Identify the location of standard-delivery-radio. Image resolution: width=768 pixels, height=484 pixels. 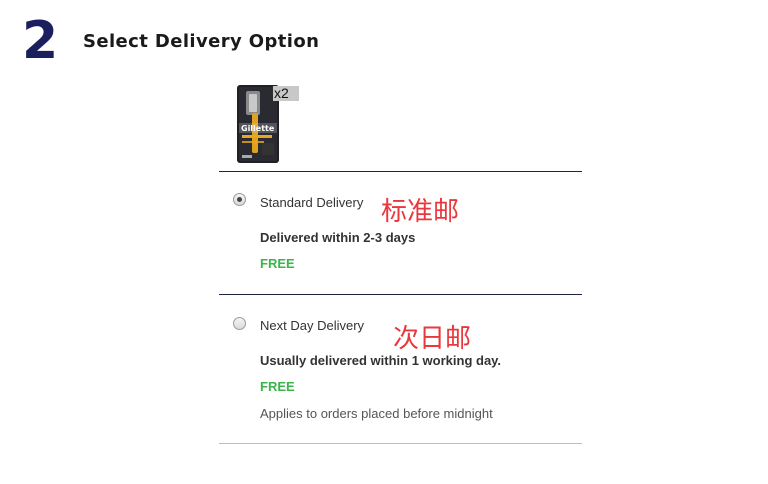
(239, 199).